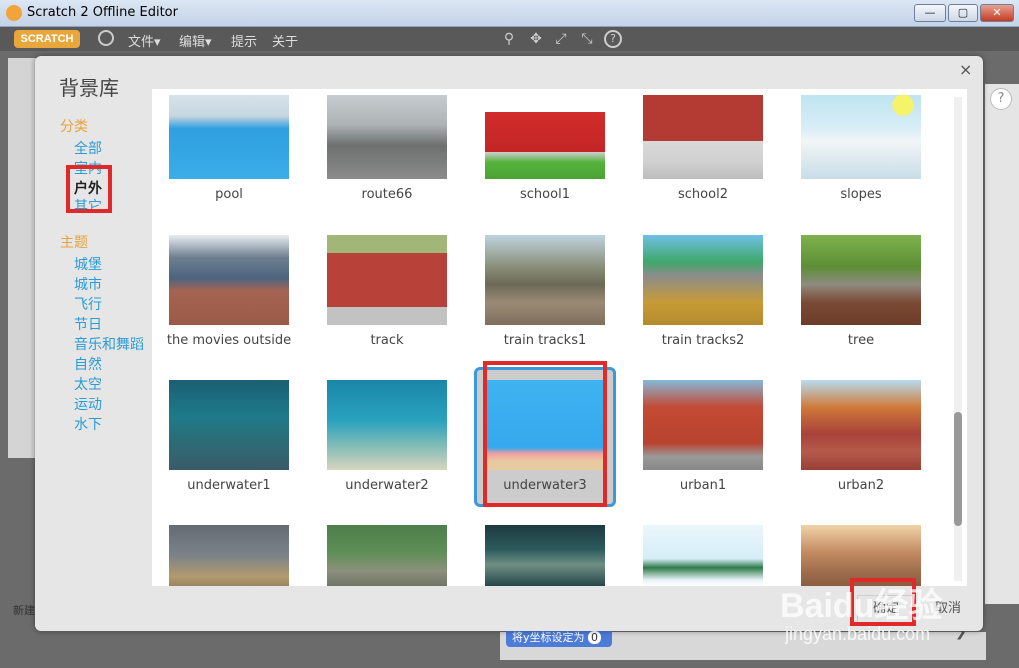  Describe the element at coordinates (88, 284) in the screenshot. I see `theme-city: 城市` at that location.